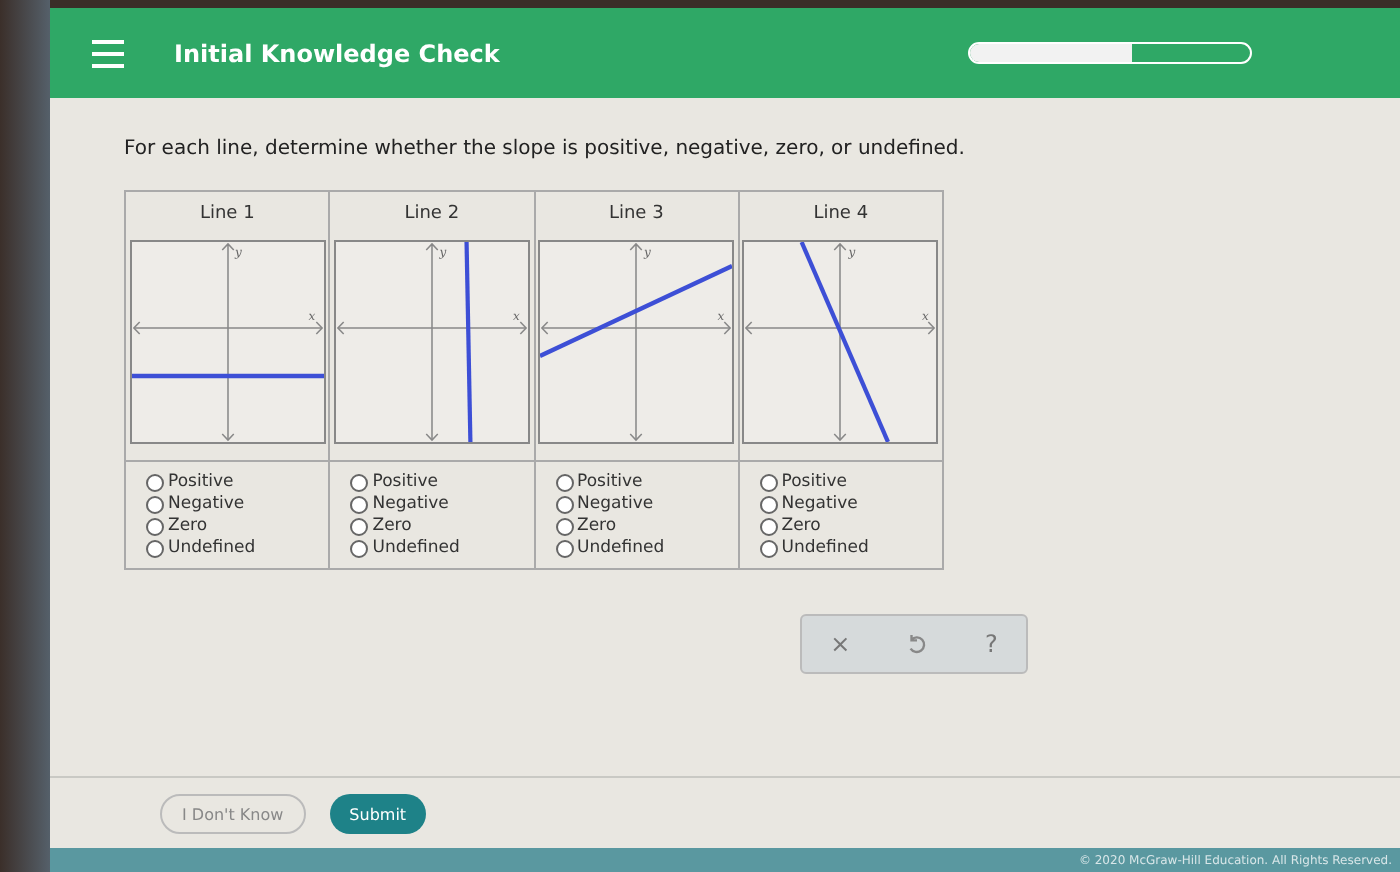 This screenshot has height=872, width=1400. I want to click on page-title: Initial Knowledge Check, so click(338, 53).